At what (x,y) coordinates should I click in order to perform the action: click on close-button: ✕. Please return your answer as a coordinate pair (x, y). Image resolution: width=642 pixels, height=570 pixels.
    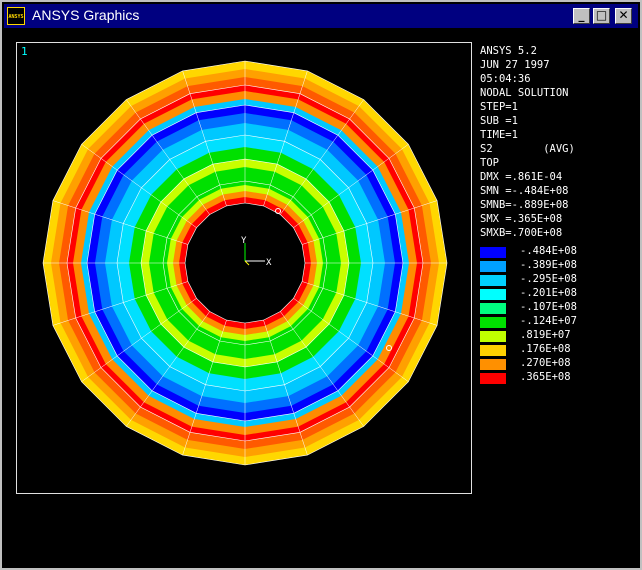
    Looking at the image, I should click on (623, 16).